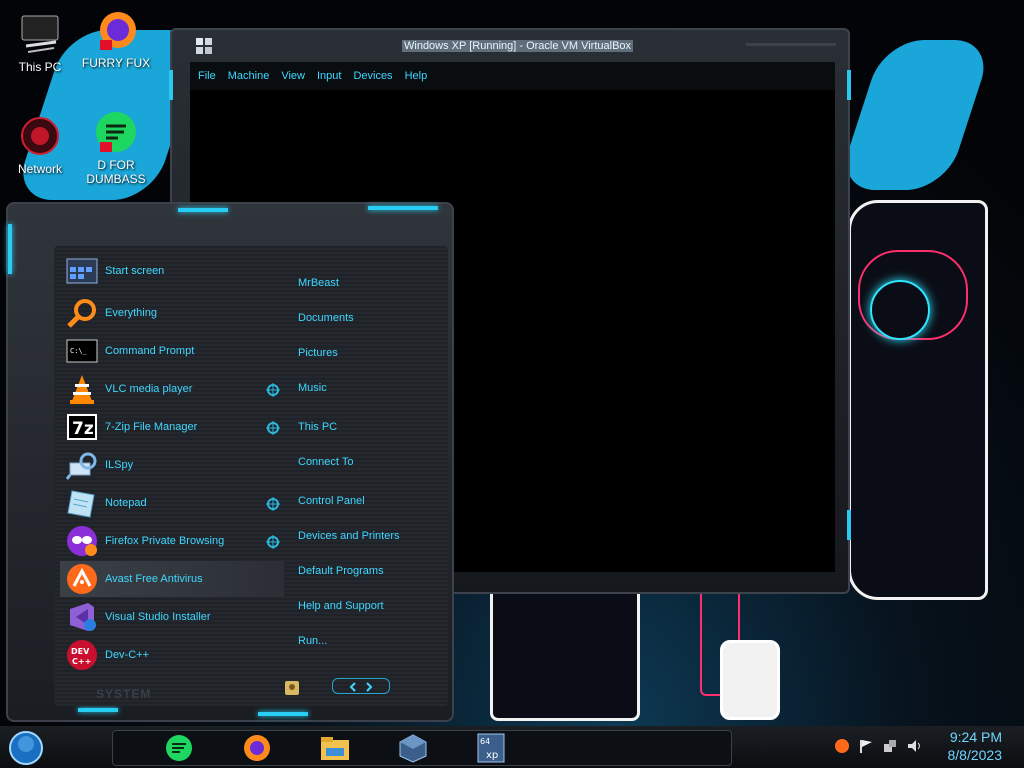 Image resolution: width=1024 pixels, height=768 pixels. I want to click on place-default-programs: Default Programs, so click(341, 571).